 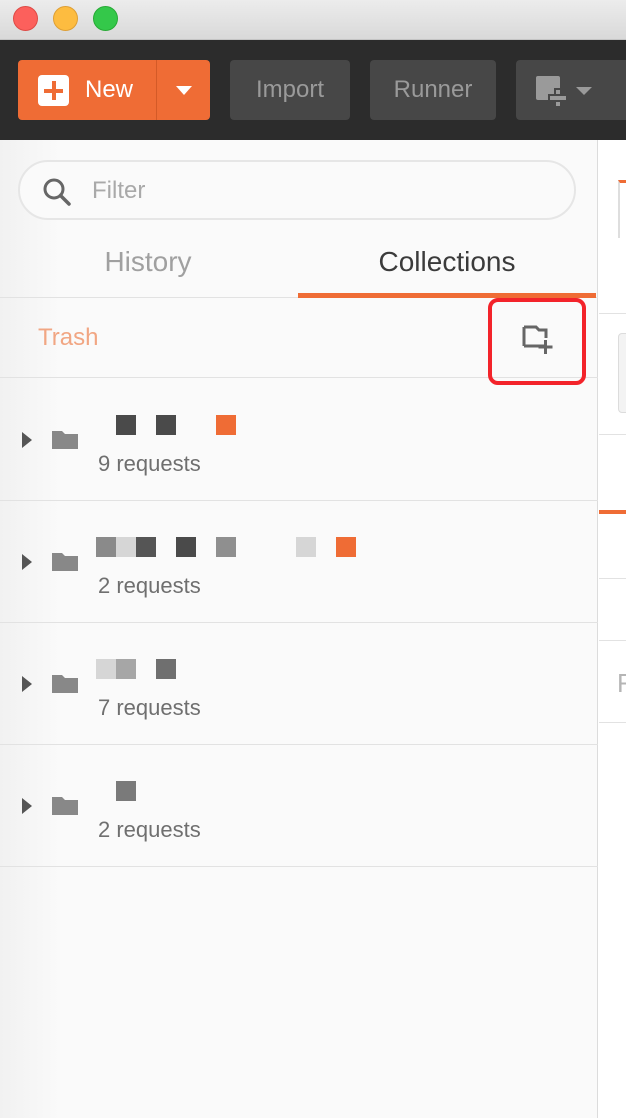 What do you see at coordinates (184, 90) in the screenshot?
I see `new-dropdown-caret-icon` at bounding box center [184, 90].